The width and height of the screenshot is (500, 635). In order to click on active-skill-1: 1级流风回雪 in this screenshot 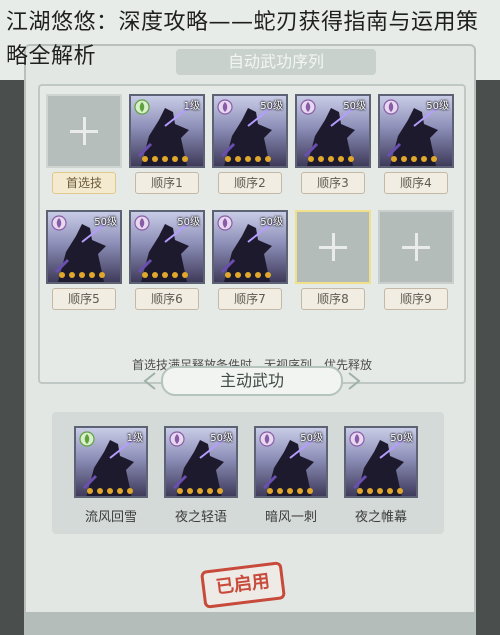, I will do `click(111, 475)`.